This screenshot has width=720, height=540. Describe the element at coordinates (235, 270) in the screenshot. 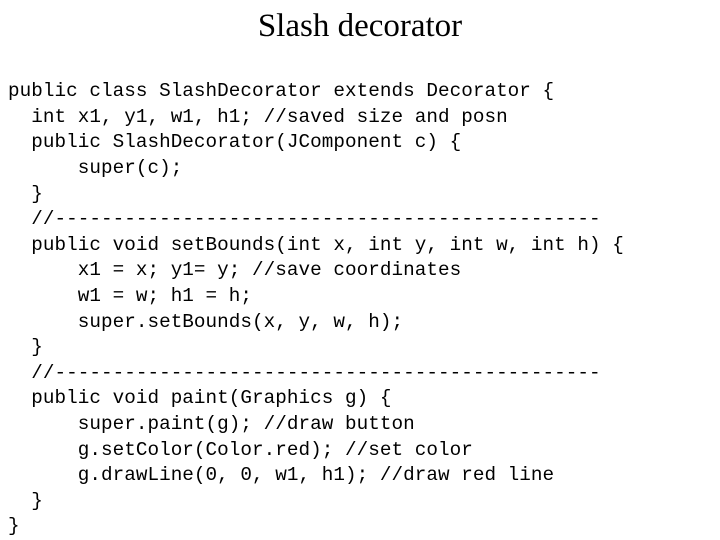

I see `code-line: x1 = x; y1= y; //save coordinates` at that location.